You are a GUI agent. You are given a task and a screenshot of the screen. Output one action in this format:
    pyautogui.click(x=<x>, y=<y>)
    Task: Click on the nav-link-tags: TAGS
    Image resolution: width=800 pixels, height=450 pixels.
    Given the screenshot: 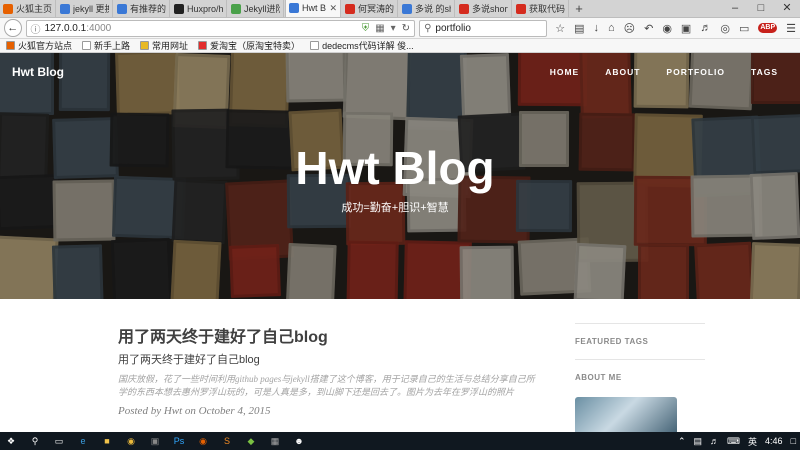 What is the action you would take?
    pyautogui.click(x=764, y=72)
    